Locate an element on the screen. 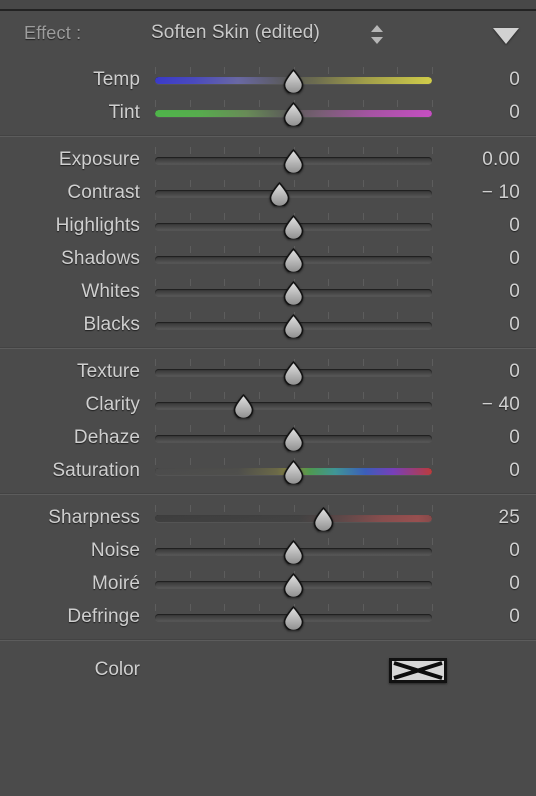  slider-label: Defringe is located at coordinates (103, 616).